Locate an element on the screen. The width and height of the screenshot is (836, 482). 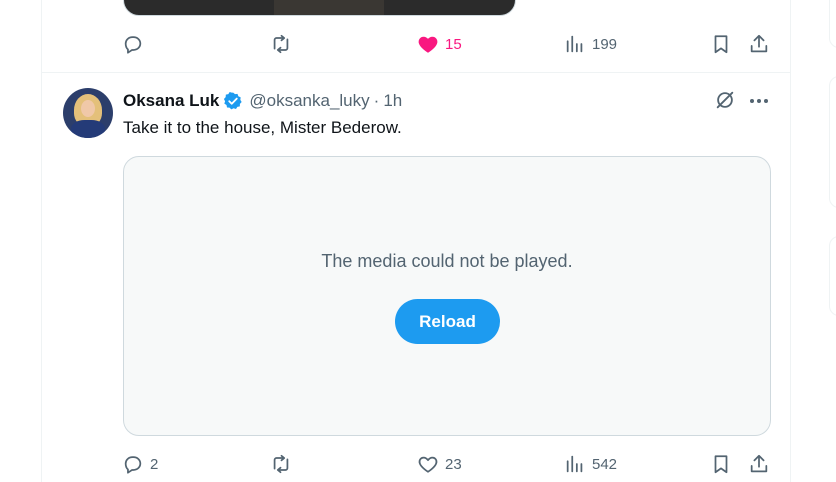
author-name: Oksana Luk is located at coordinates (171, 101).